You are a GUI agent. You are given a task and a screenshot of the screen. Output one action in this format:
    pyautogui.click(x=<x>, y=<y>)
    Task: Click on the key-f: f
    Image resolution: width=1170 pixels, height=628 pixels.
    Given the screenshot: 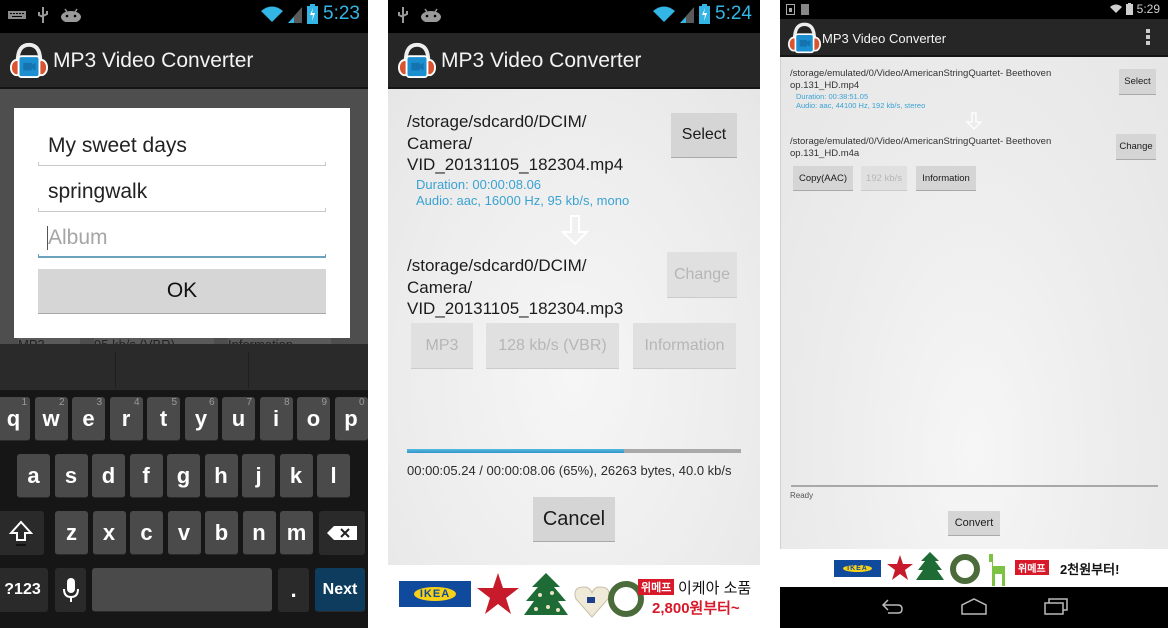 What is the action you would take?
    pyautogui.click(x=146, y=476)
    